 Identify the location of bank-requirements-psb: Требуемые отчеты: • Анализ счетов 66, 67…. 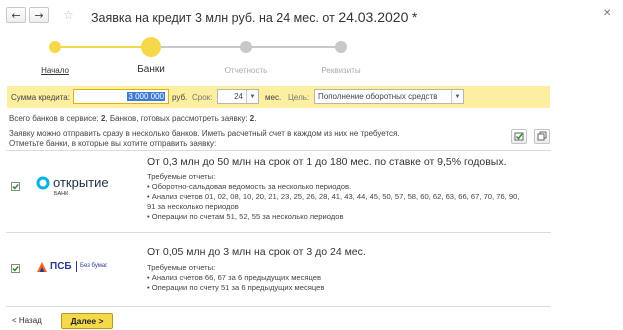
(235, 278).